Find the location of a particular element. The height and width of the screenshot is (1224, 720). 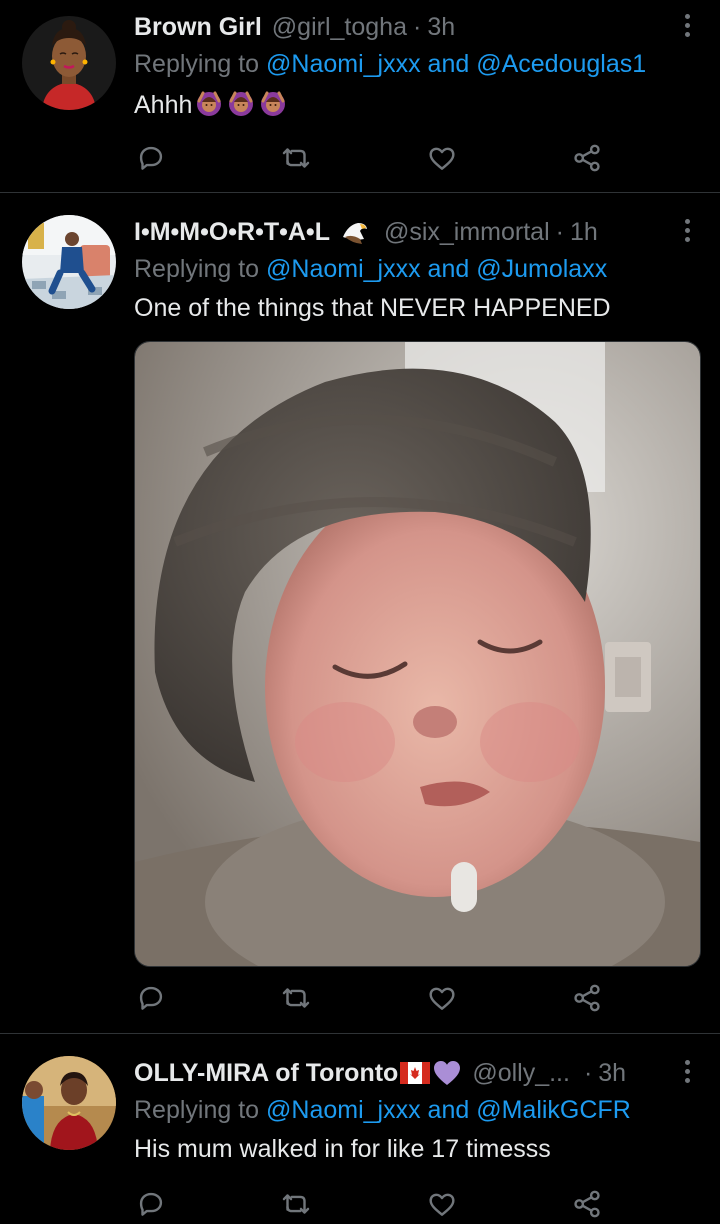

user-handle: @girl_togha is located at coordinates (339, 27).